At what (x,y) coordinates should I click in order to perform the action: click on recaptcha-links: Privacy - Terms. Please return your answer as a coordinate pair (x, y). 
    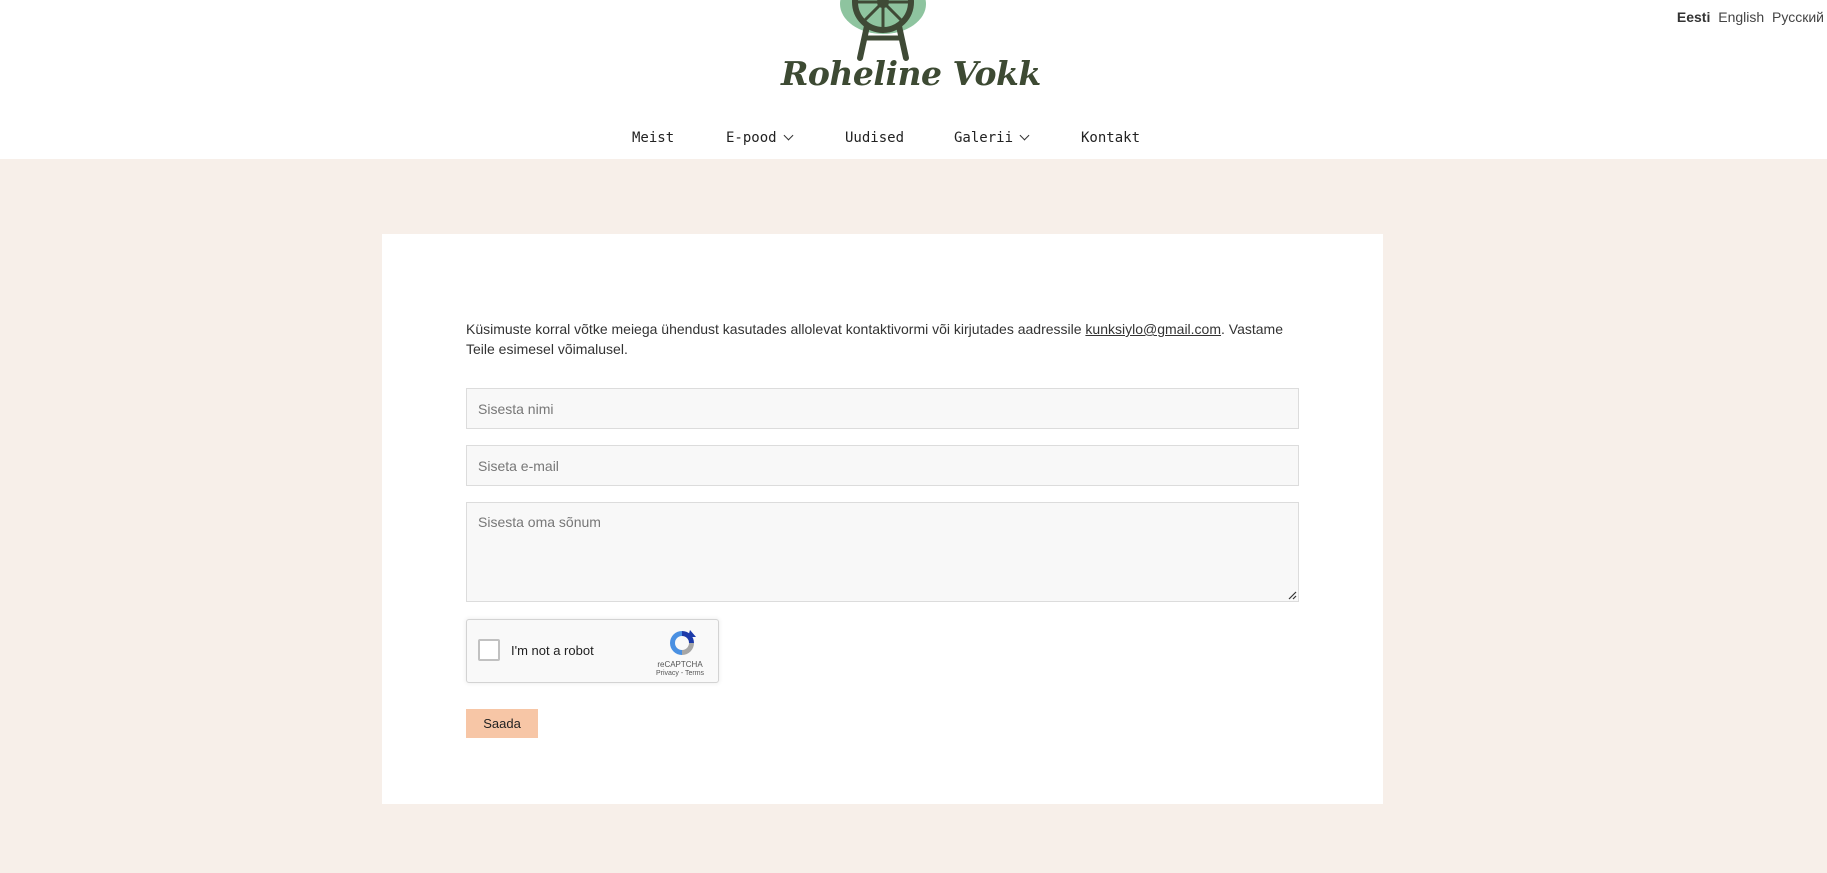
    Looking at the image, I should click on (680, 673).